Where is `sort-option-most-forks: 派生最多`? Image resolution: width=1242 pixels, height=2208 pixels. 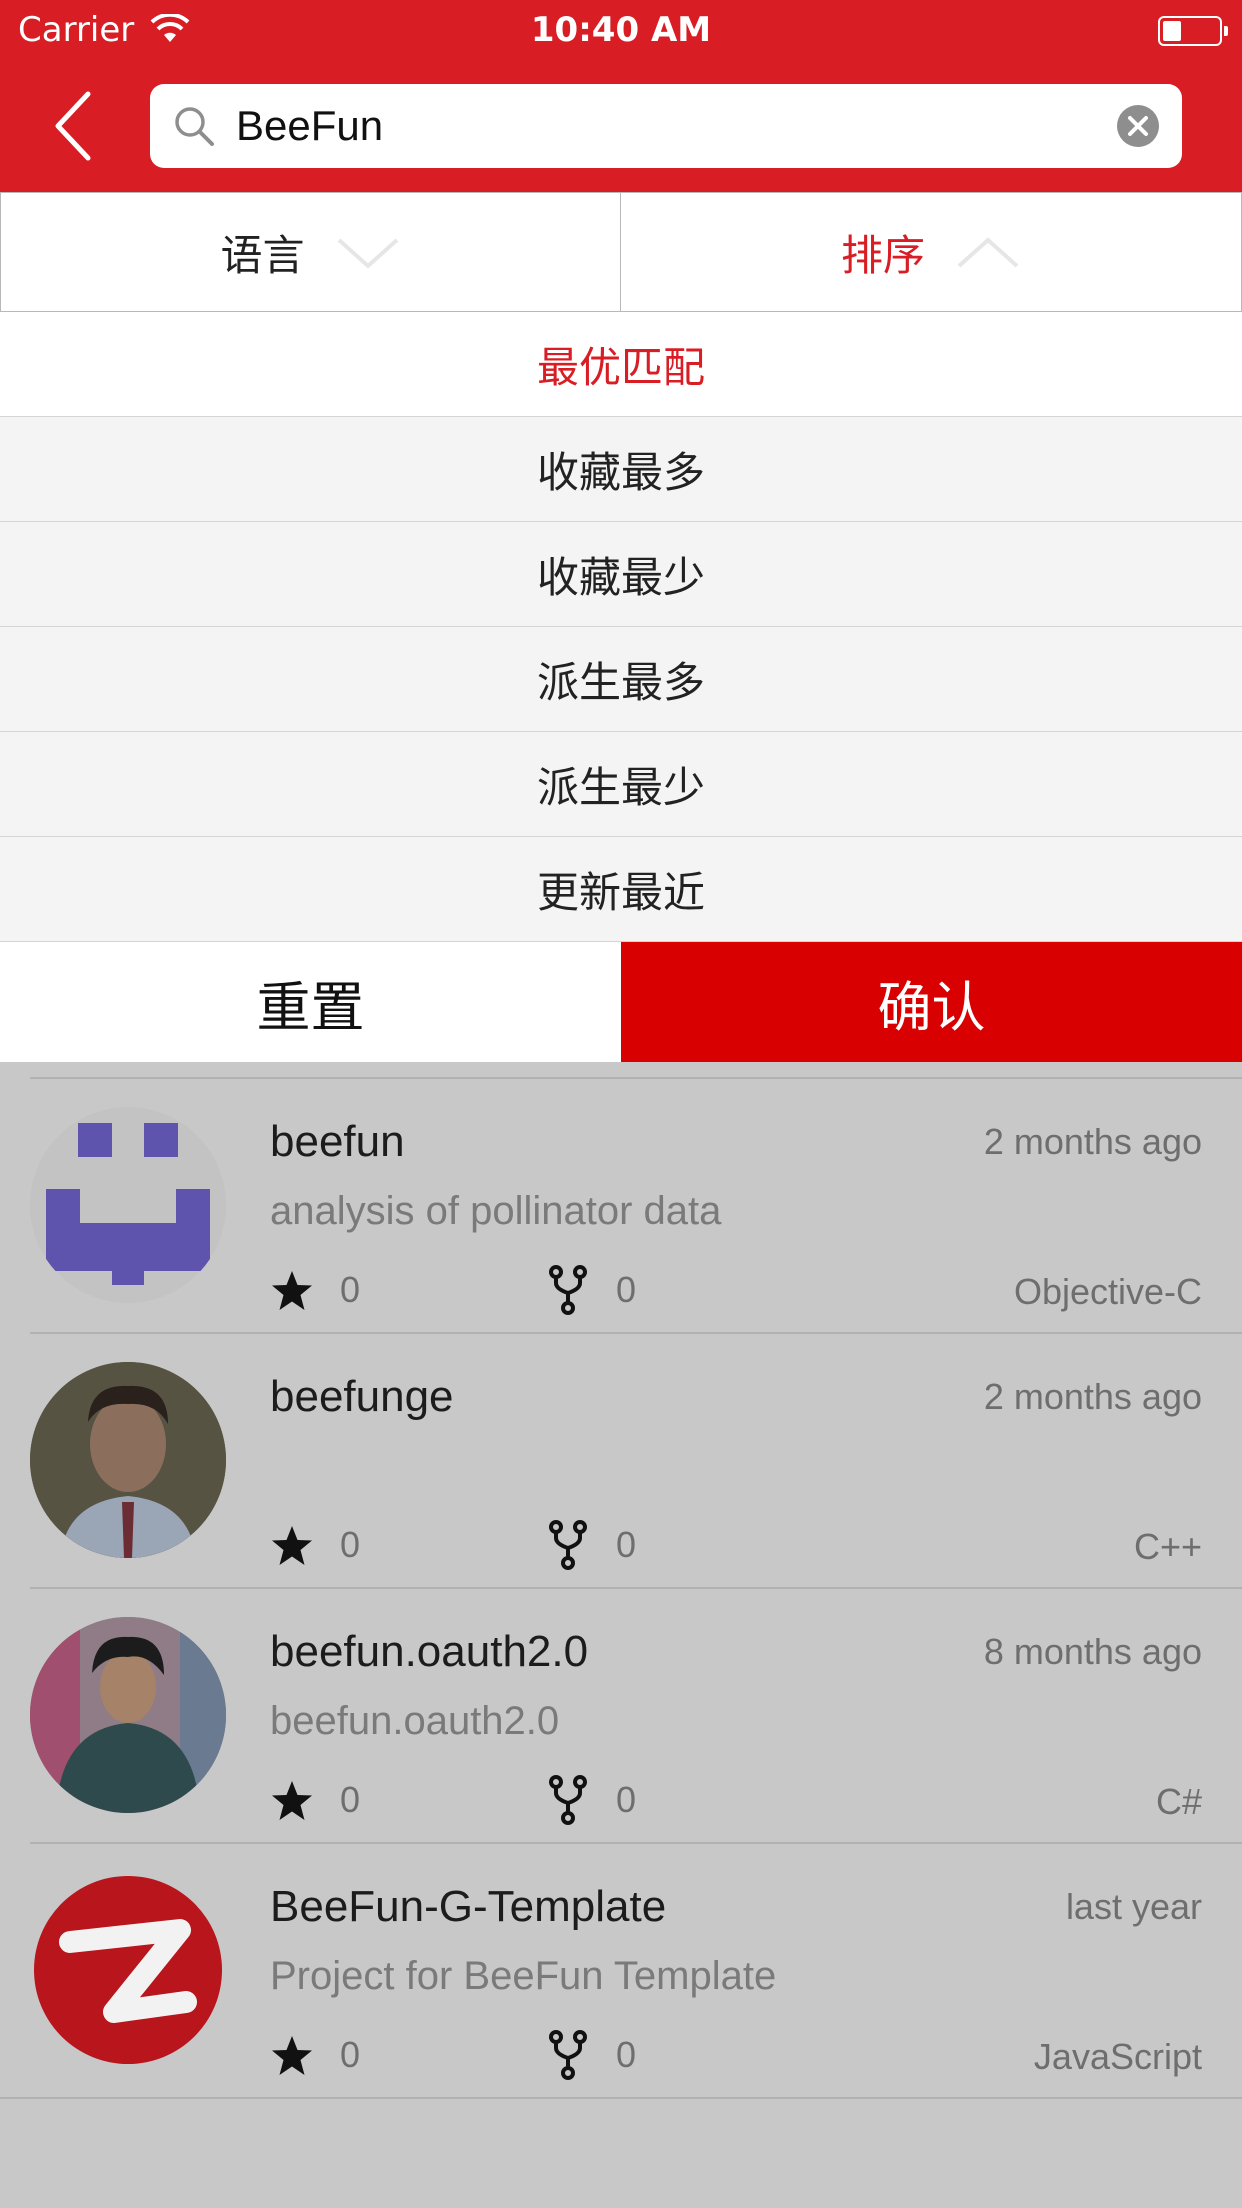
sort-option-most-forks: 派生最多 is located at coordinates (621, 679).